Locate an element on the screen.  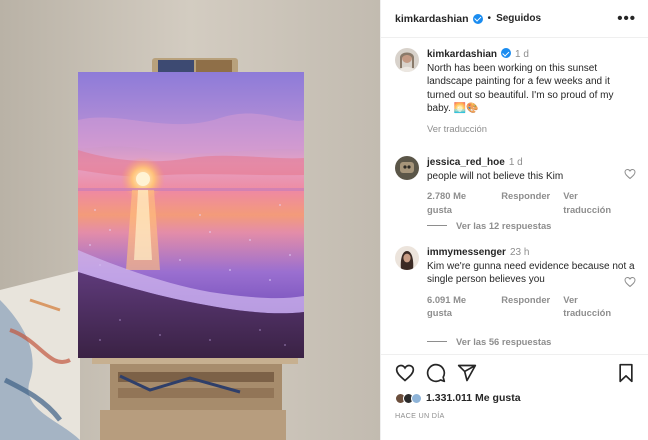
likes-row: 1.331.011 Me gusta is located at coordinates (458, 398).